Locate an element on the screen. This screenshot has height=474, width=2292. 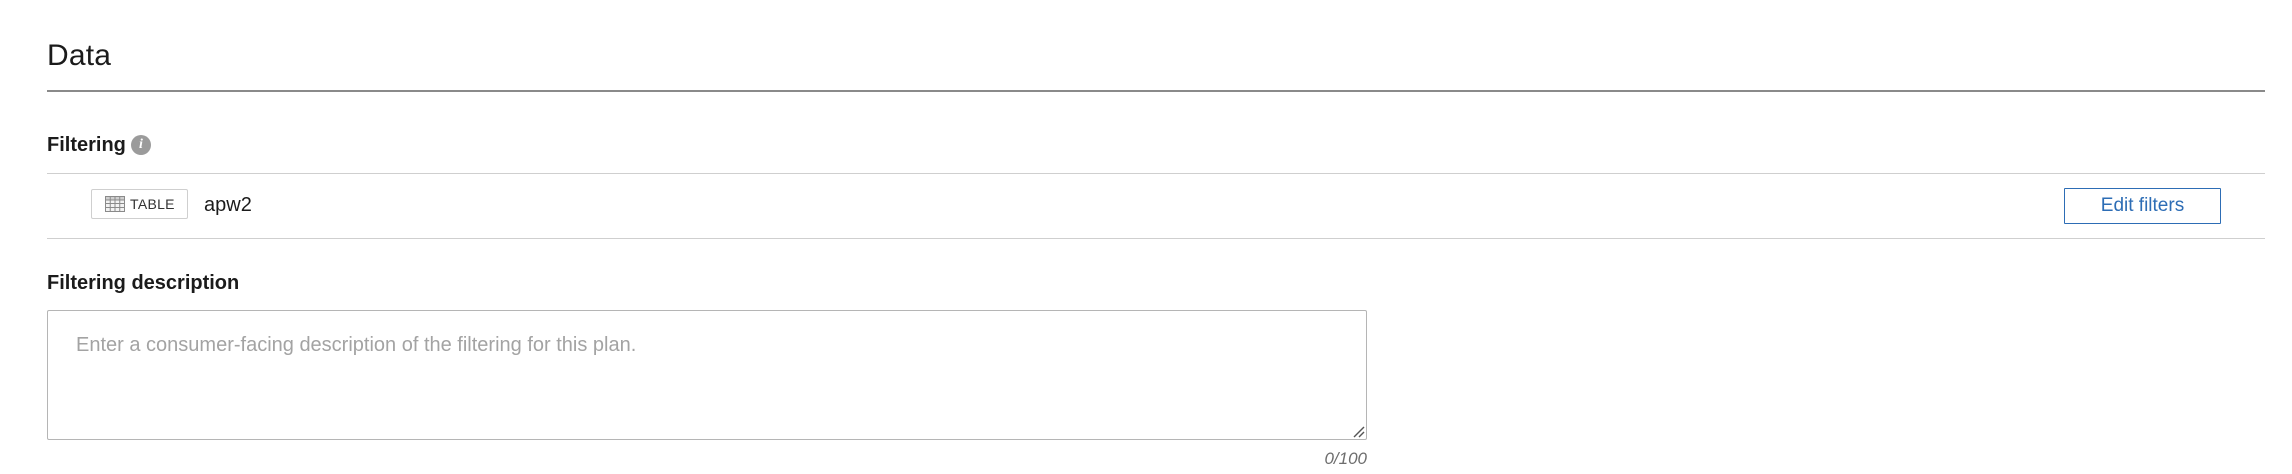
table-icon is located at coordinates (115, 204).